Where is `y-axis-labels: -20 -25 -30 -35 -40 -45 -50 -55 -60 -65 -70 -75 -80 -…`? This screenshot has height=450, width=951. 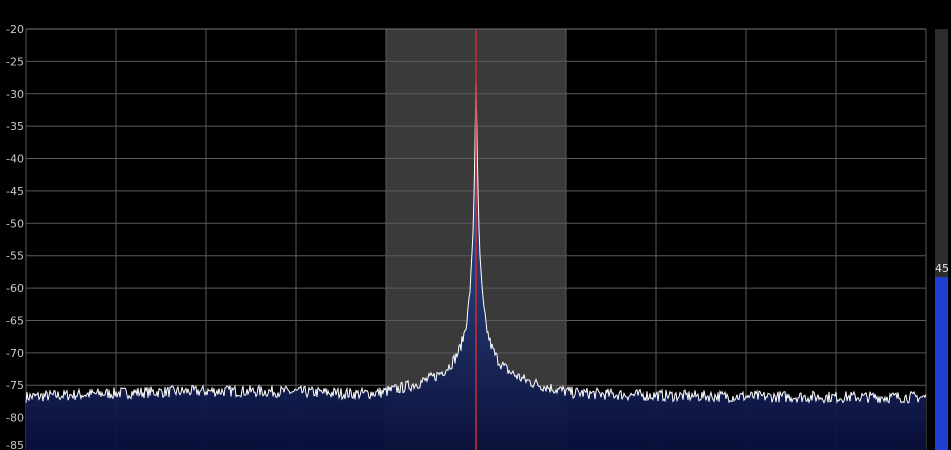 y-axis-labels: -20 -25 -30 -35 -40 -45 -50 -55 -60 -65 -70 -75 -80 -… is located at coordinates (15, 236).